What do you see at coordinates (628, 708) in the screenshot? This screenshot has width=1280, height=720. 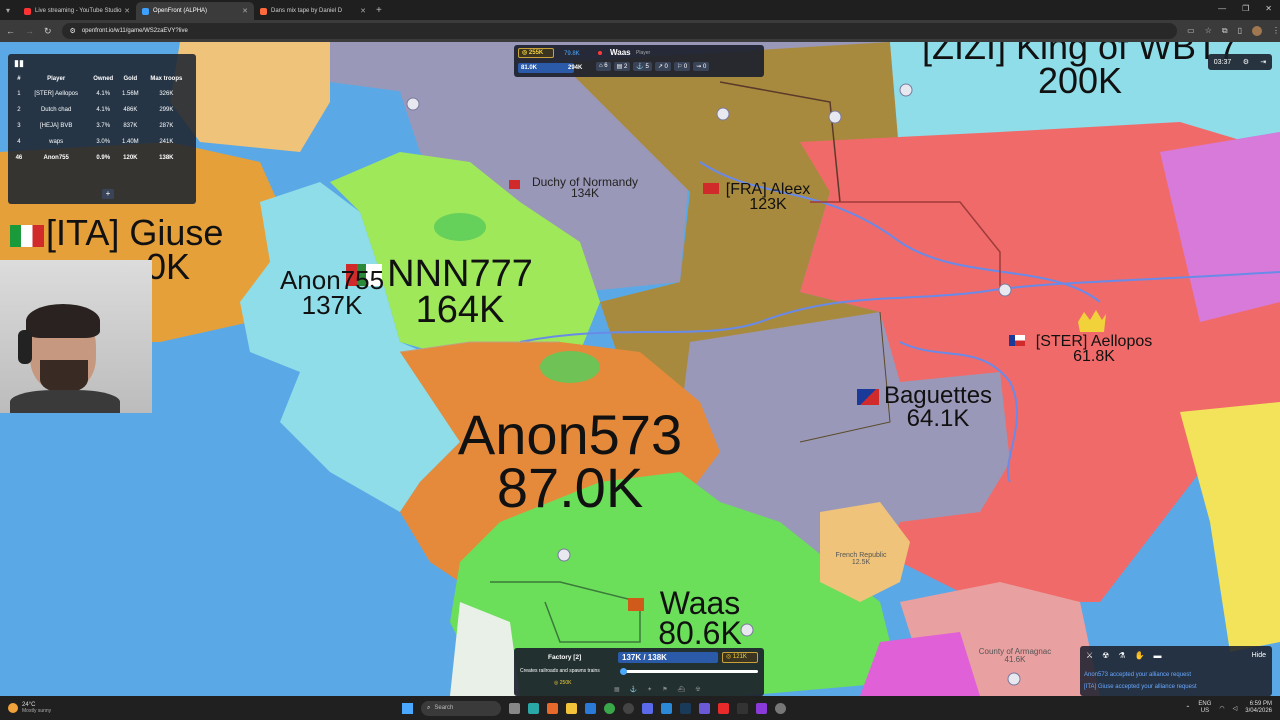 I see `obs-icon` at bounding box center [628, 708].